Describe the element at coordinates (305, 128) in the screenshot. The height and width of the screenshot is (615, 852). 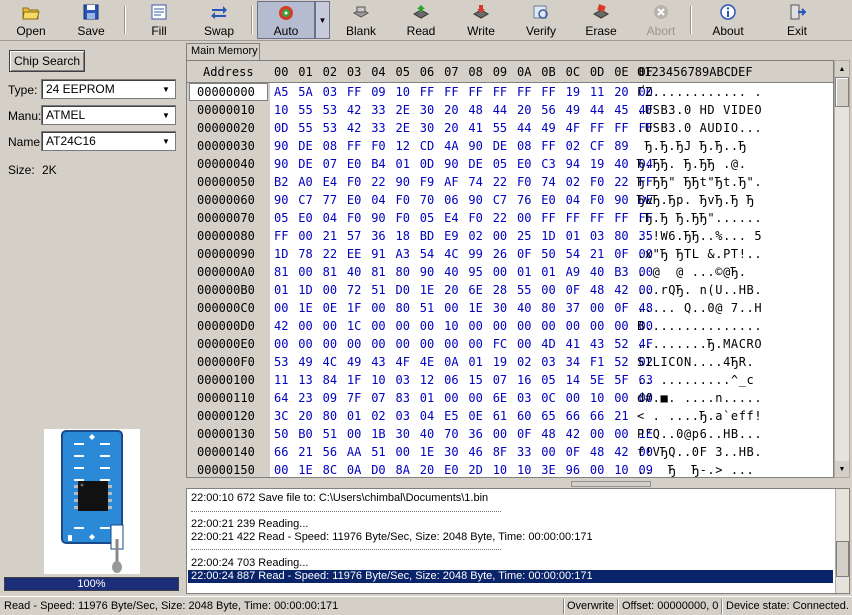
I see `hex-byte: 55` at that location.